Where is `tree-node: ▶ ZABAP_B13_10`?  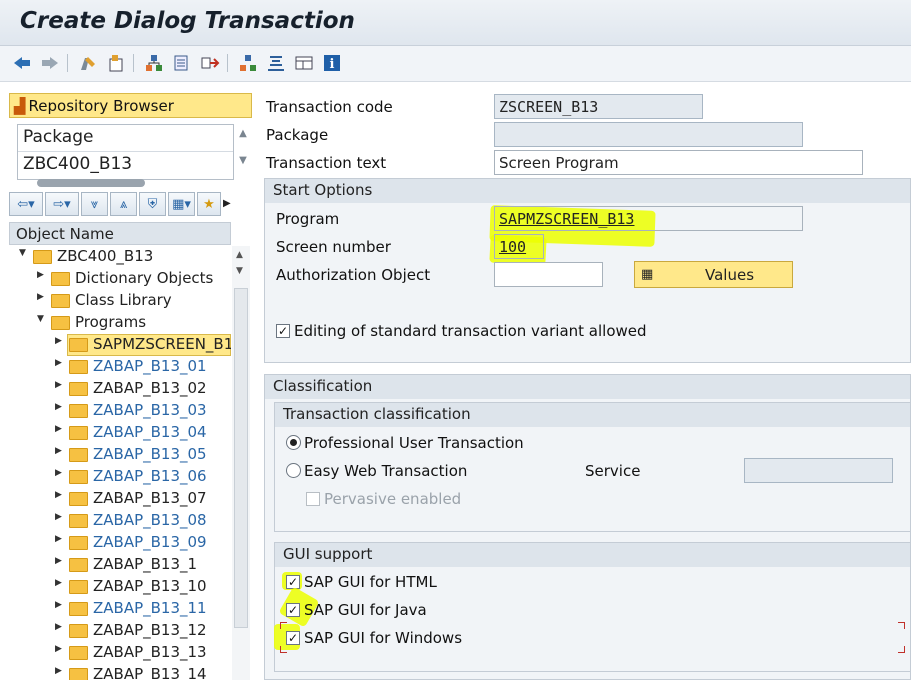 tree-node: ▶ ZABAP_B13_10 is located at coordinates (120, 587).